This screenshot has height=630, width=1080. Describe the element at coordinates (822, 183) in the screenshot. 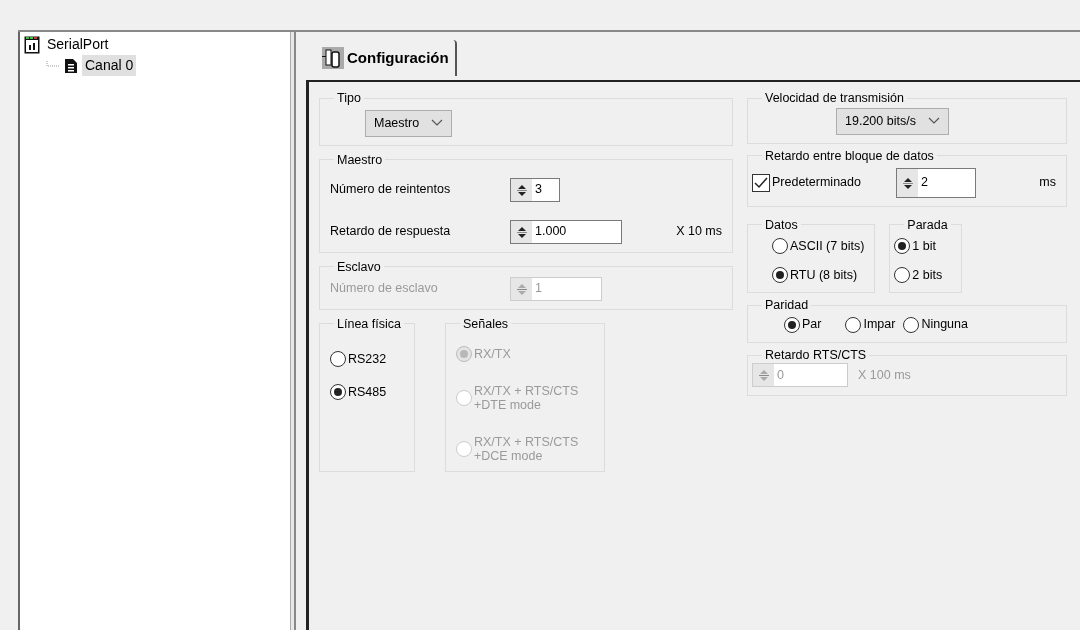

I see `checkbox-label: Predeterminado` at that location.